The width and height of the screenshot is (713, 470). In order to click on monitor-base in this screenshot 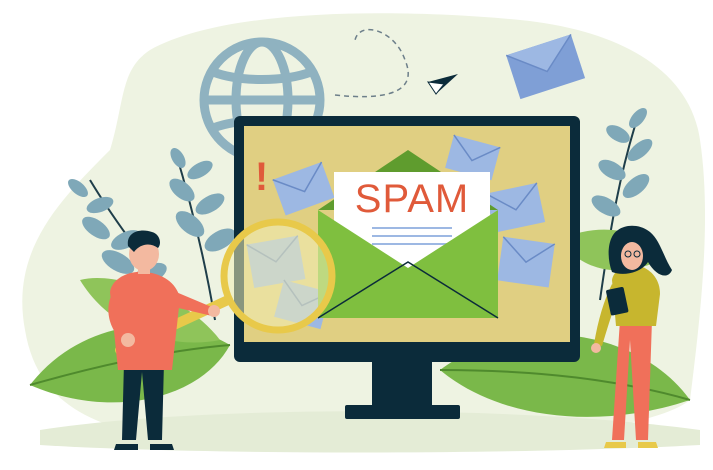, I will do `click(402, 412)`.